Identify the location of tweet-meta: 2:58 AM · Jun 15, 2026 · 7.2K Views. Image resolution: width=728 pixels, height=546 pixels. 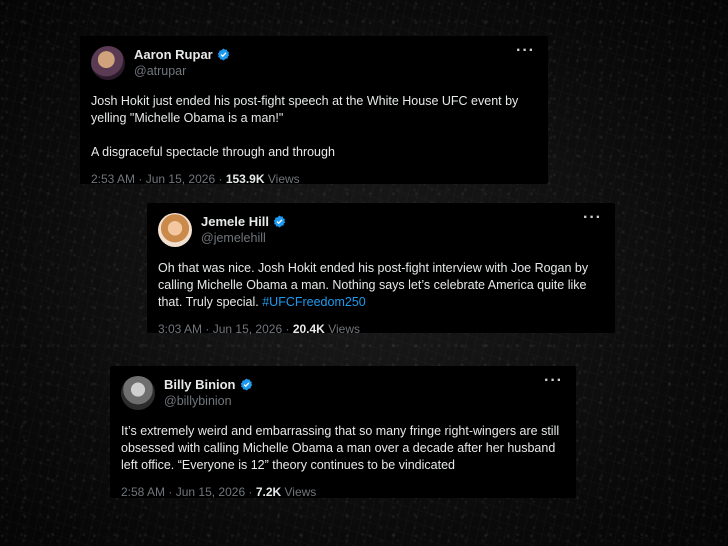
(342, 492).